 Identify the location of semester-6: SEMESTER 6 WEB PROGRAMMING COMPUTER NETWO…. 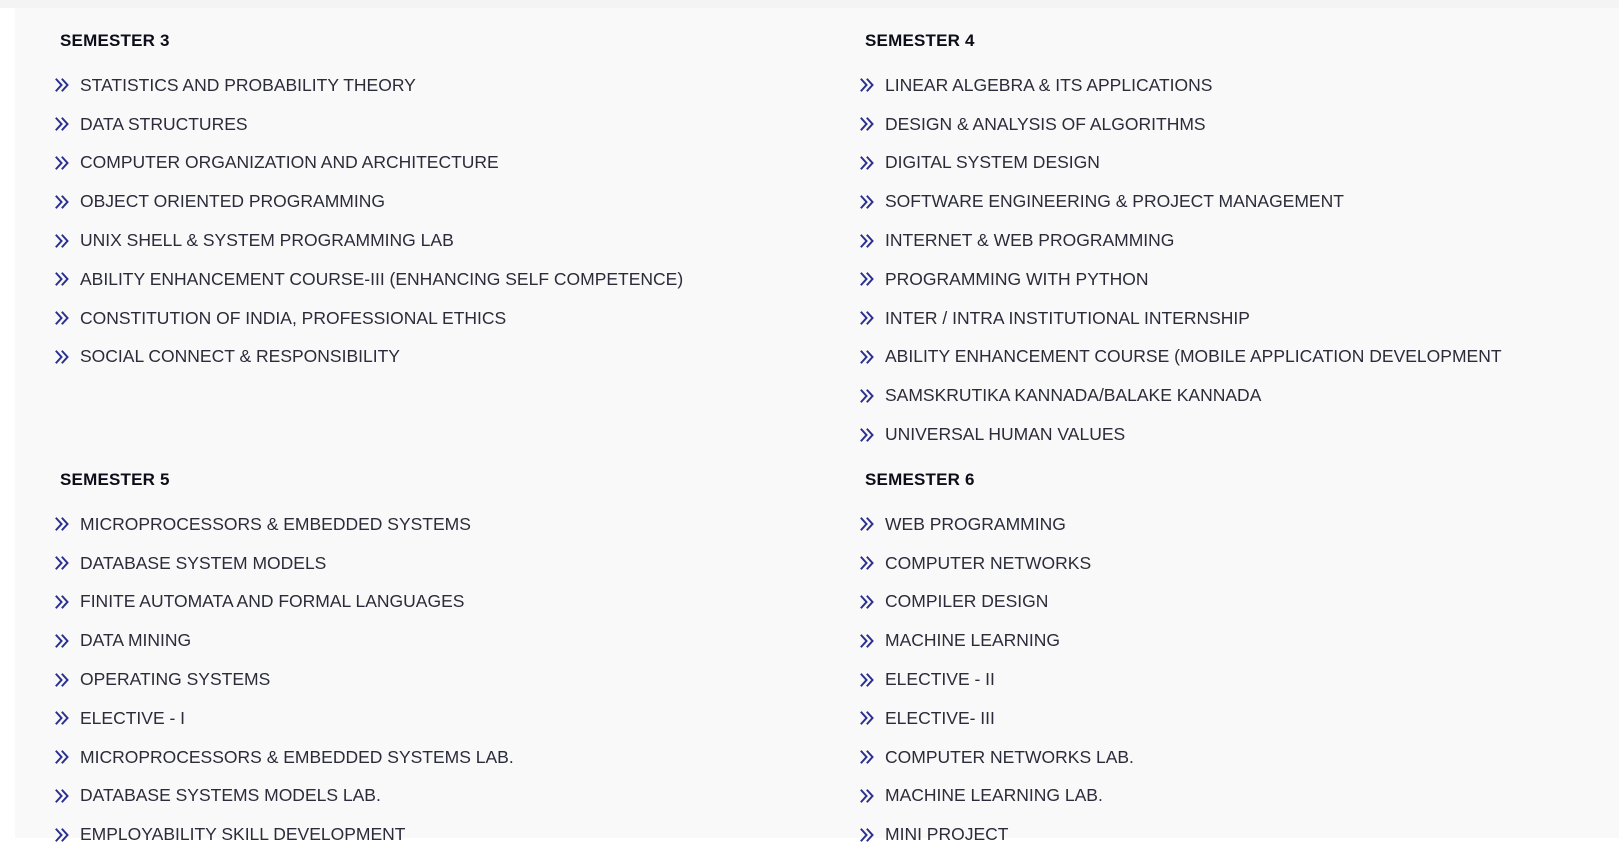
(997, 660).